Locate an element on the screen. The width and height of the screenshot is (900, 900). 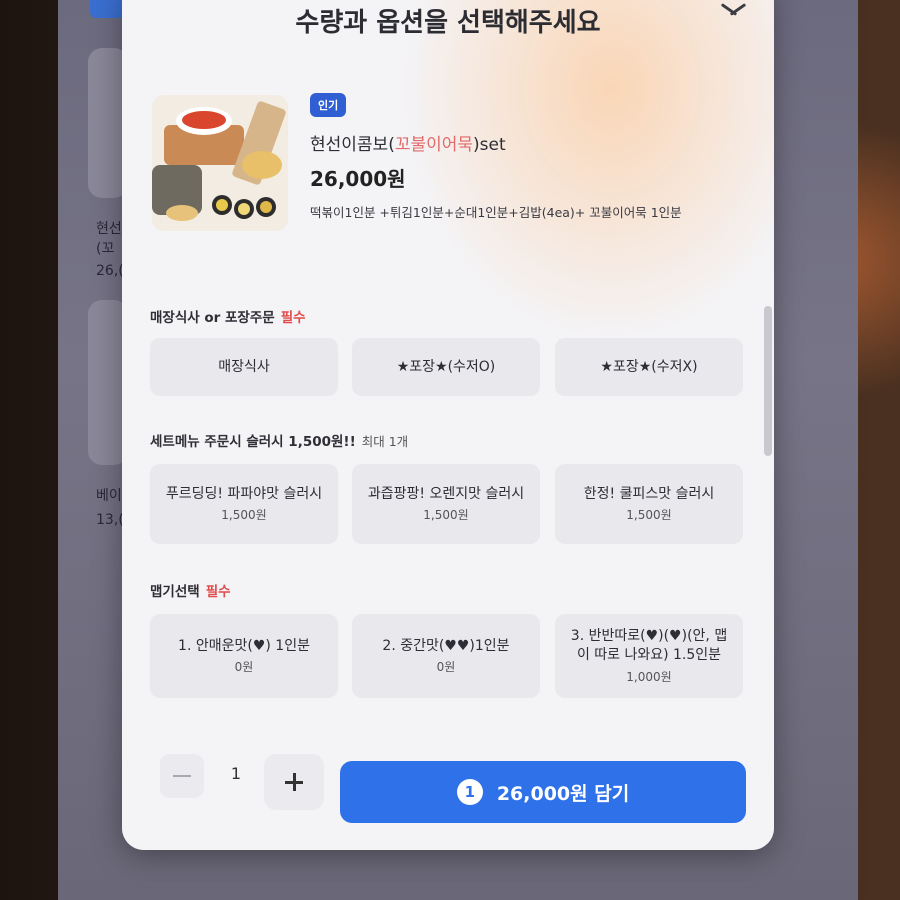
option-price: 1,000원 is located at coordinates (649, 676).